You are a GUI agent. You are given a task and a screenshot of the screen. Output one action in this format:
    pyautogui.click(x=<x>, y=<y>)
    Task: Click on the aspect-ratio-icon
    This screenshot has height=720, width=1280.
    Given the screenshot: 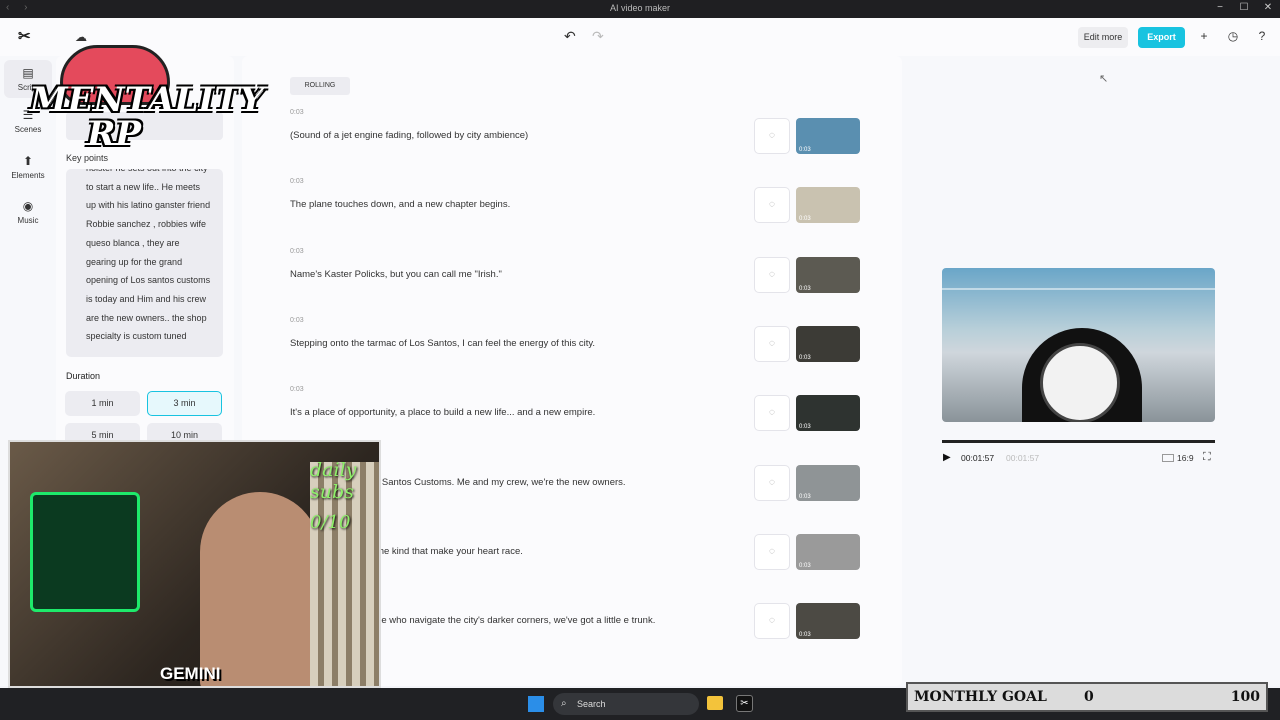 What is the action you would take?
    pyautogui.click(x=1168, y=458)
    